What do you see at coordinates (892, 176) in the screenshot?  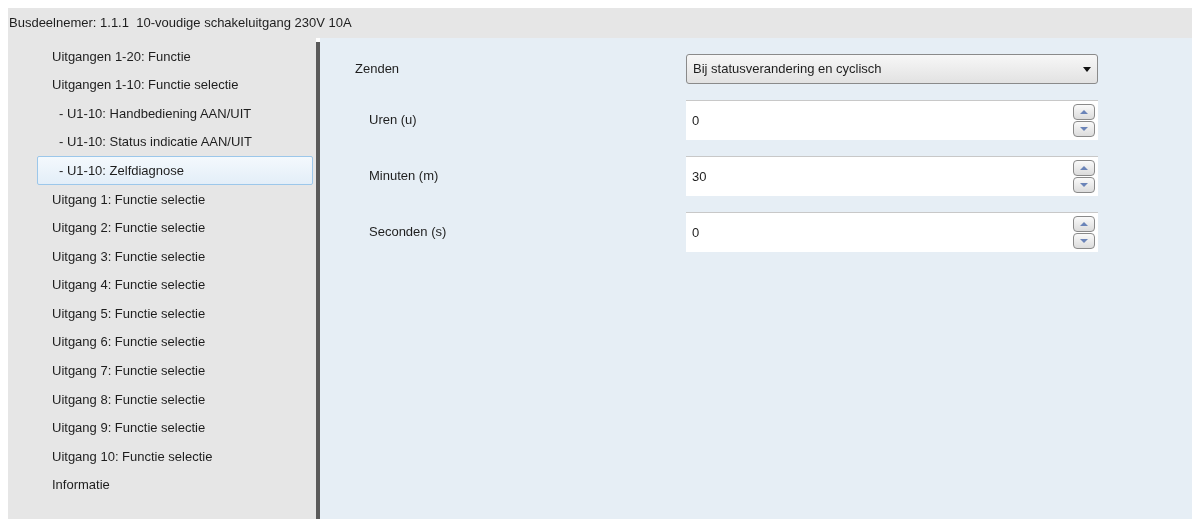 I see `number-field: 30` at bounding box center [892, 176].